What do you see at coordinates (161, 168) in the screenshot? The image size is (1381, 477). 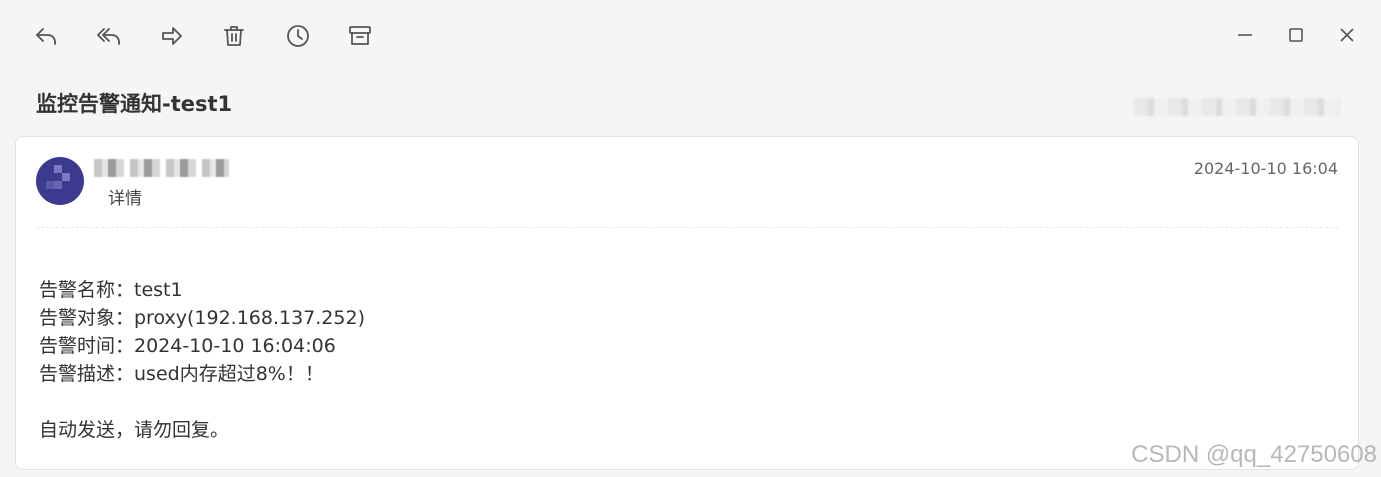 I see `redacted-sender` at bounding box center [161, 168].